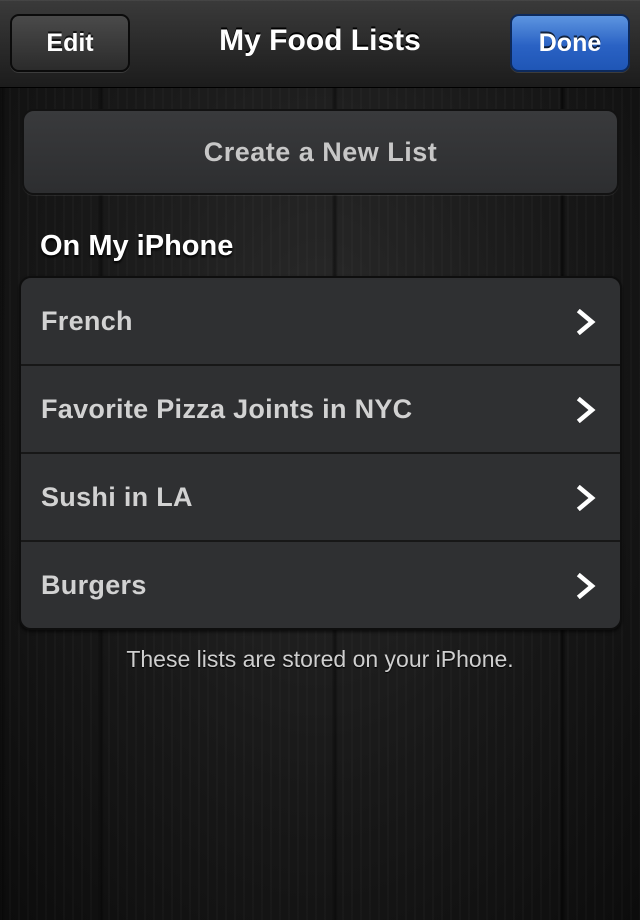  Describe the element at coordinates (94, 584) in the screenshot. I see `list-item-label: Burgers` at that location.